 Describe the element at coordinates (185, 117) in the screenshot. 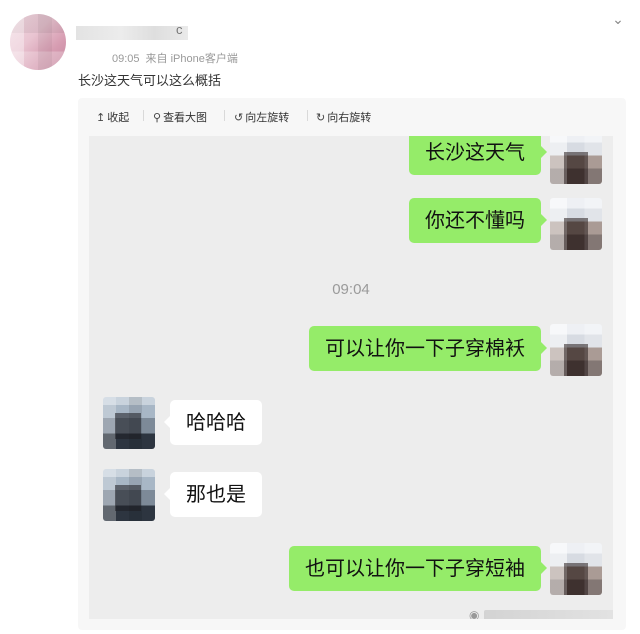

I see `view-large-label: 查看大图` at that location.